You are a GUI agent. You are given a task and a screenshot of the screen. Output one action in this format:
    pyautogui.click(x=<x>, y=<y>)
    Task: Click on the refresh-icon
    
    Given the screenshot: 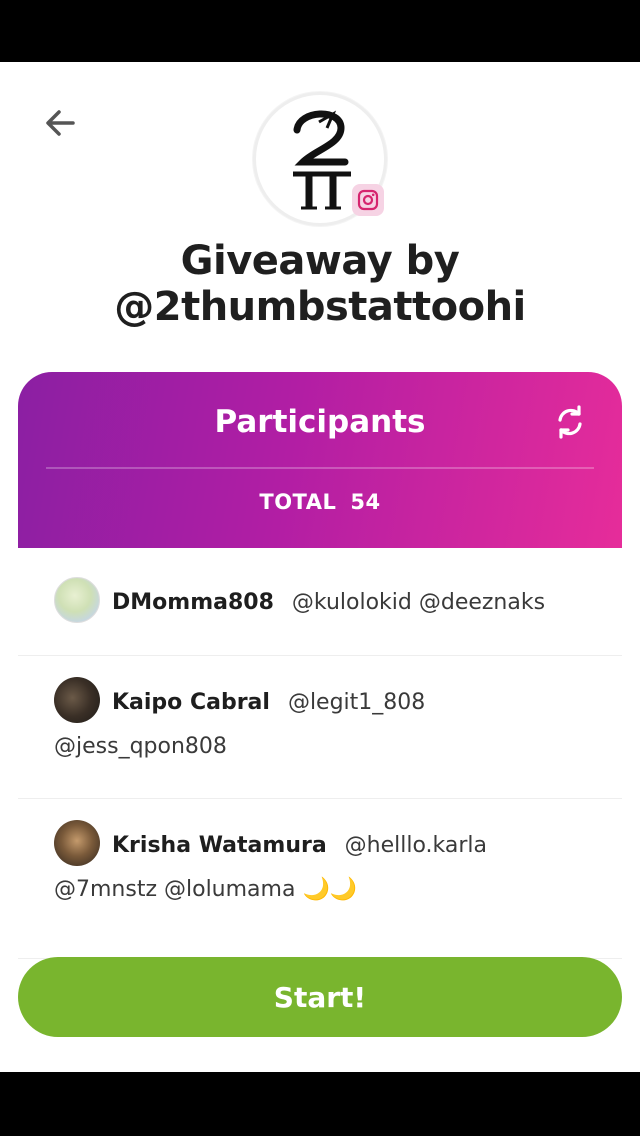 What is the action you would take?
    pyautogui.click(x=570, y=422)
    